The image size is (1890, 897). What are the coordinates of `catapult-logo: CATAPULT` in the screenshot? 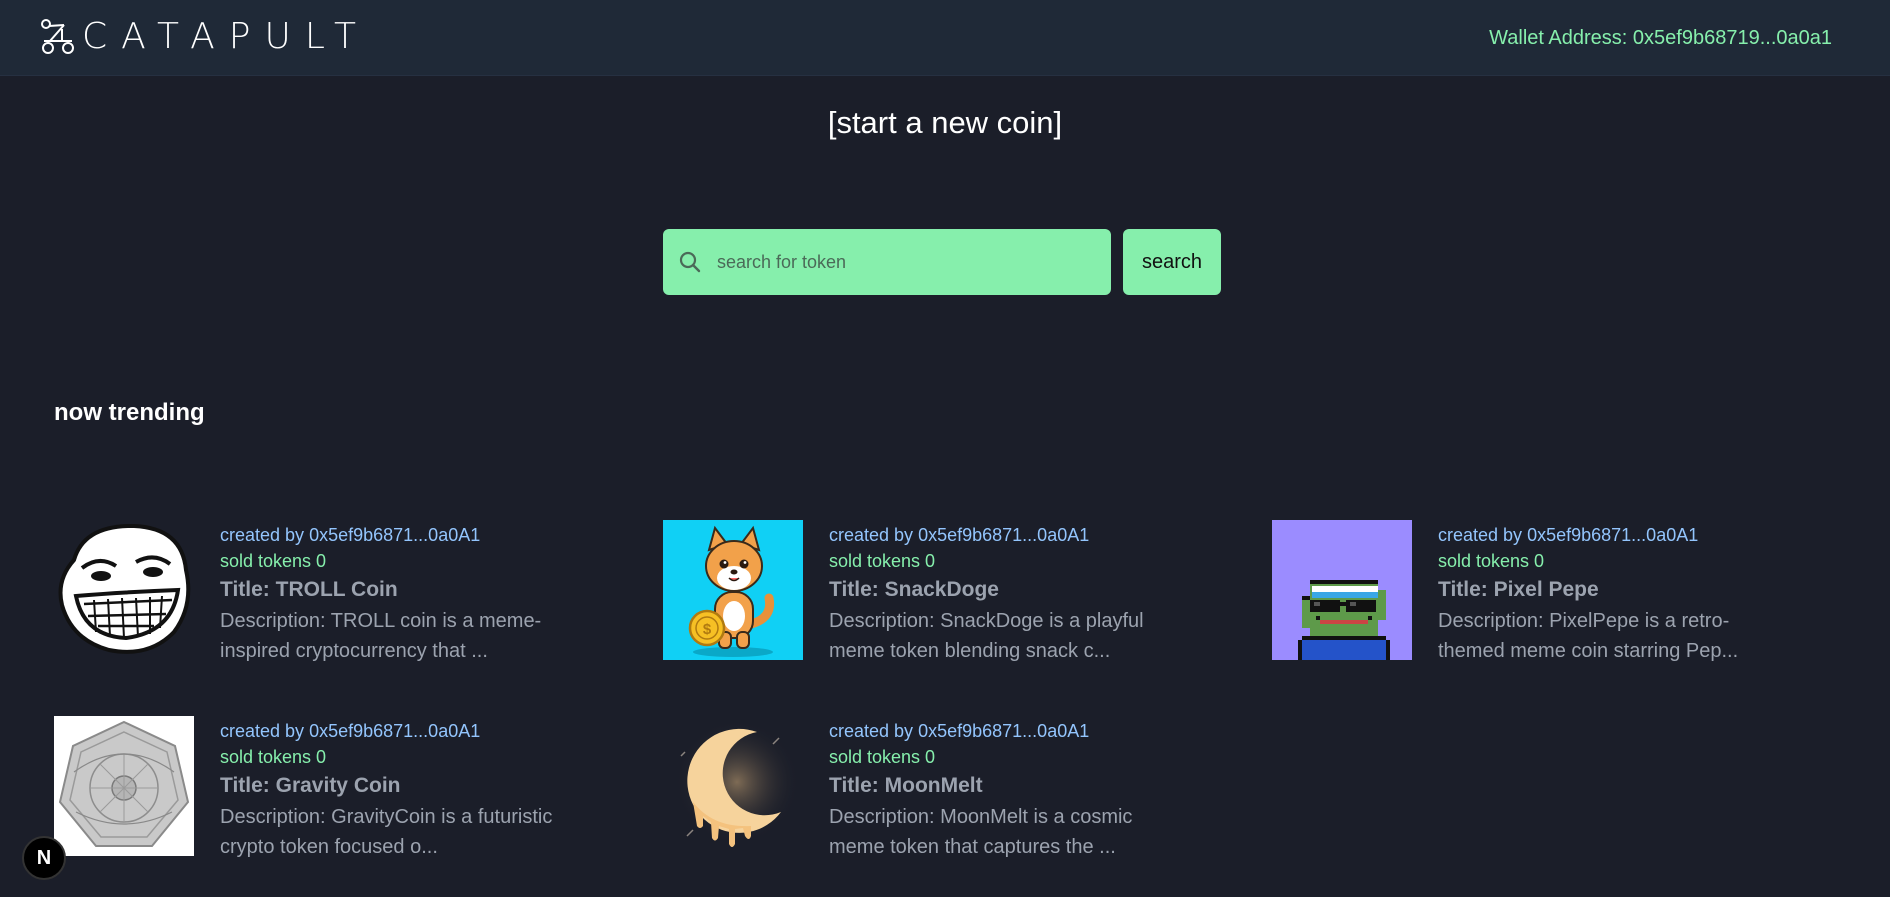 It's located at (204, 36).